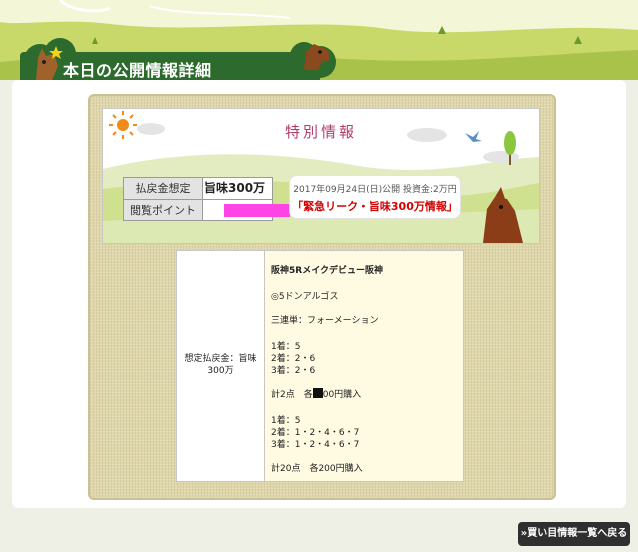 The height and width of the screenshot is (552, 638). I want to click on race-name: 阪神5Rメイクデビュー阪神, so click(327, 271).